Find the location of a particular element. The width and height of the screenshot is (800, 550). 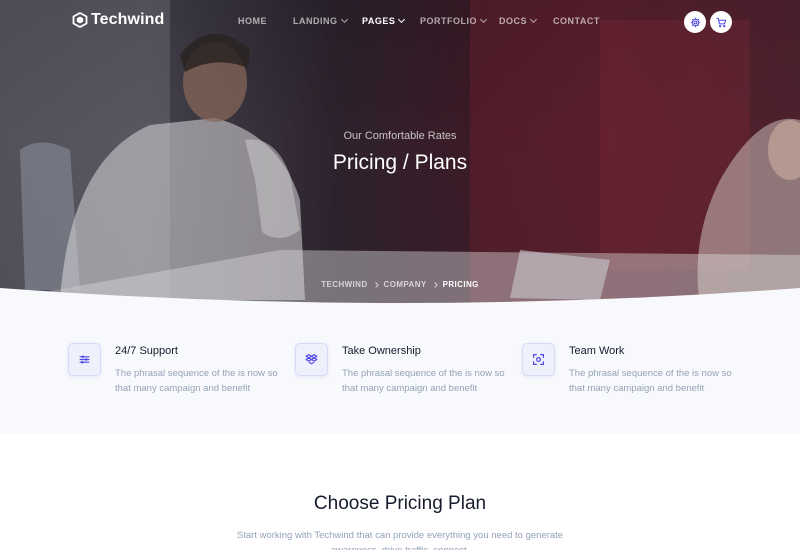

pricing-section-title: Choose Pricing Plan is located at coordinates (400, 503).